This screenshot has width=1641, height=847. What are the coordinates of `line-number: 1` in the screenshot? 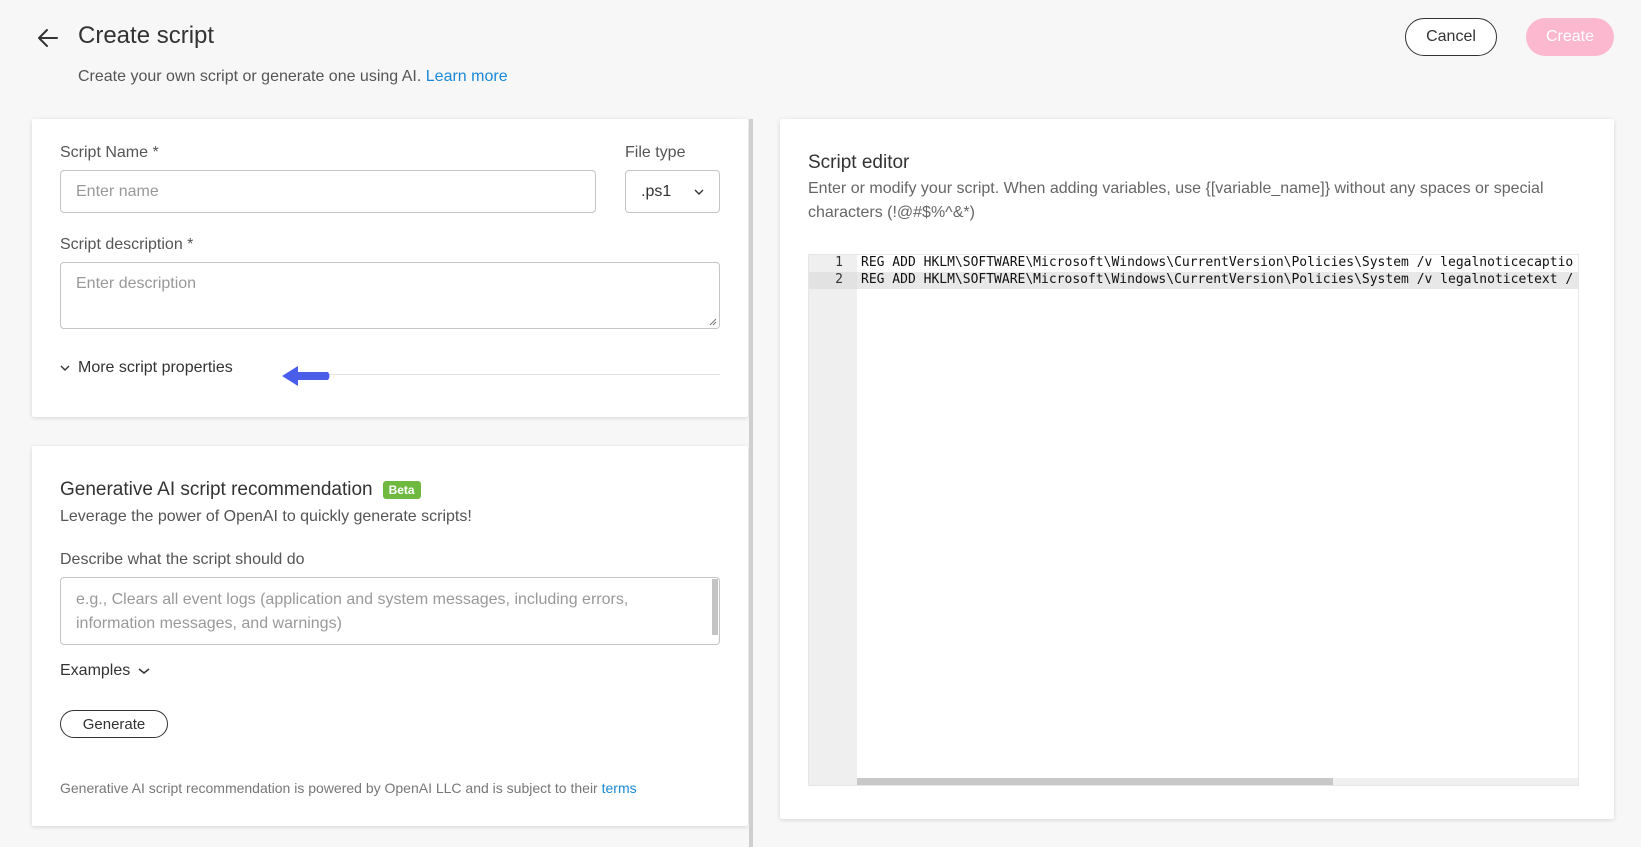 It's located at (839, 262).